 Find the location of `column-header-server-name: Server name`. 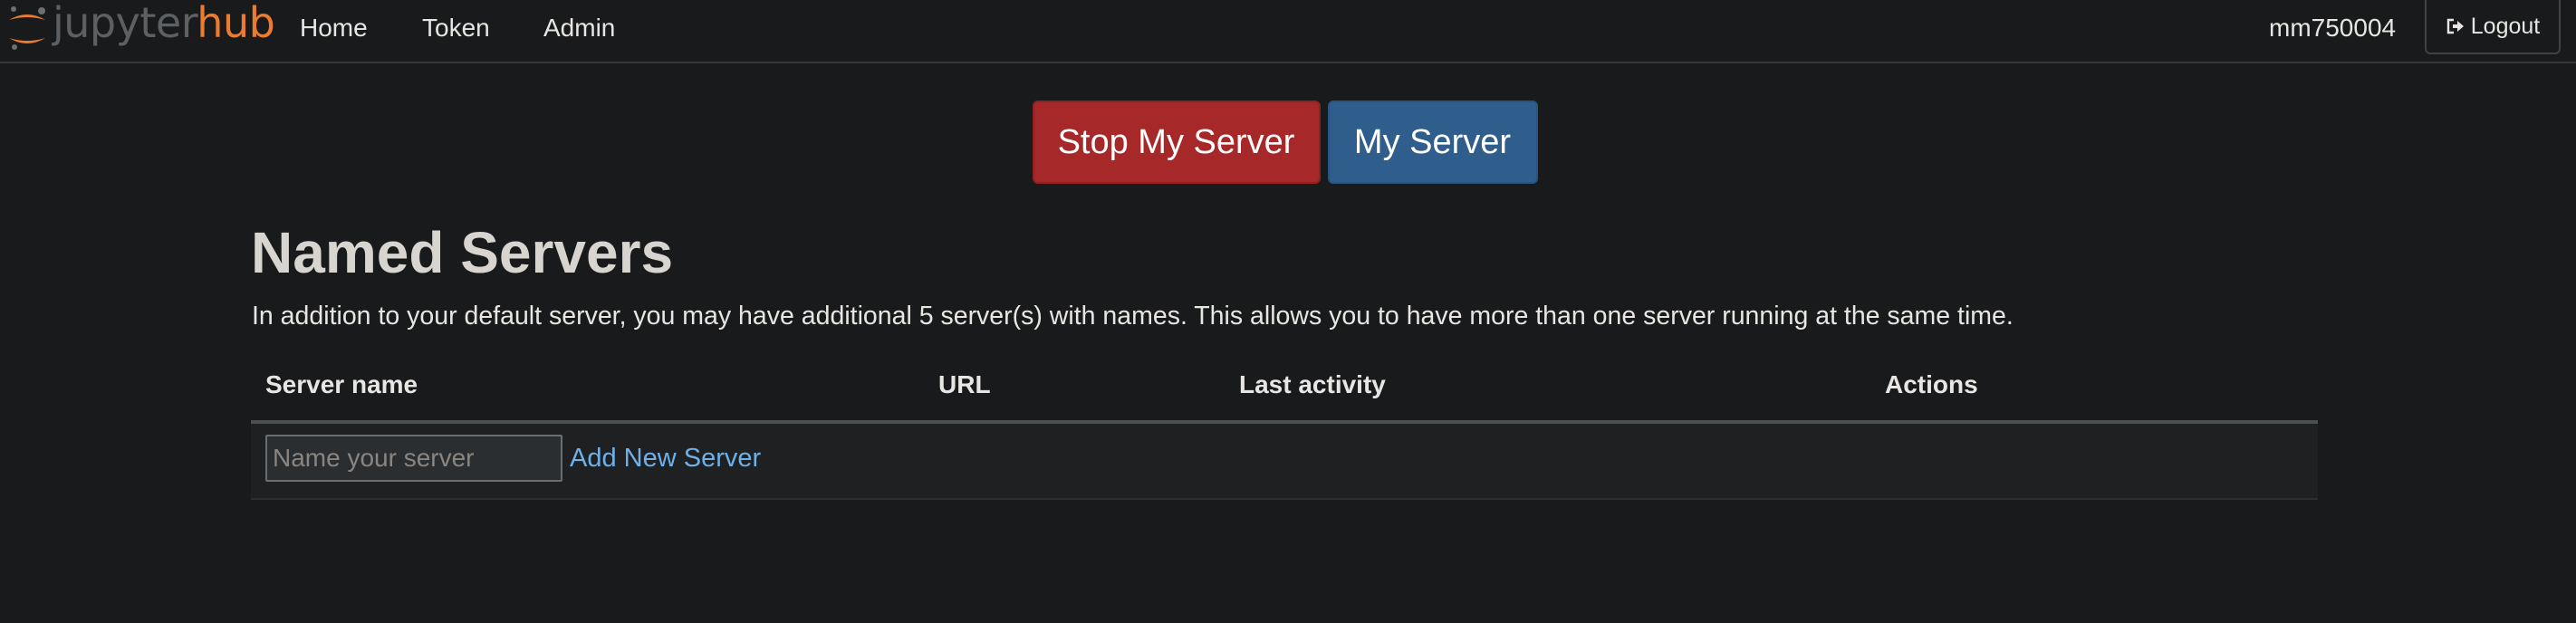

column-header-server-name: Server name is located at coordinates (341, 384).